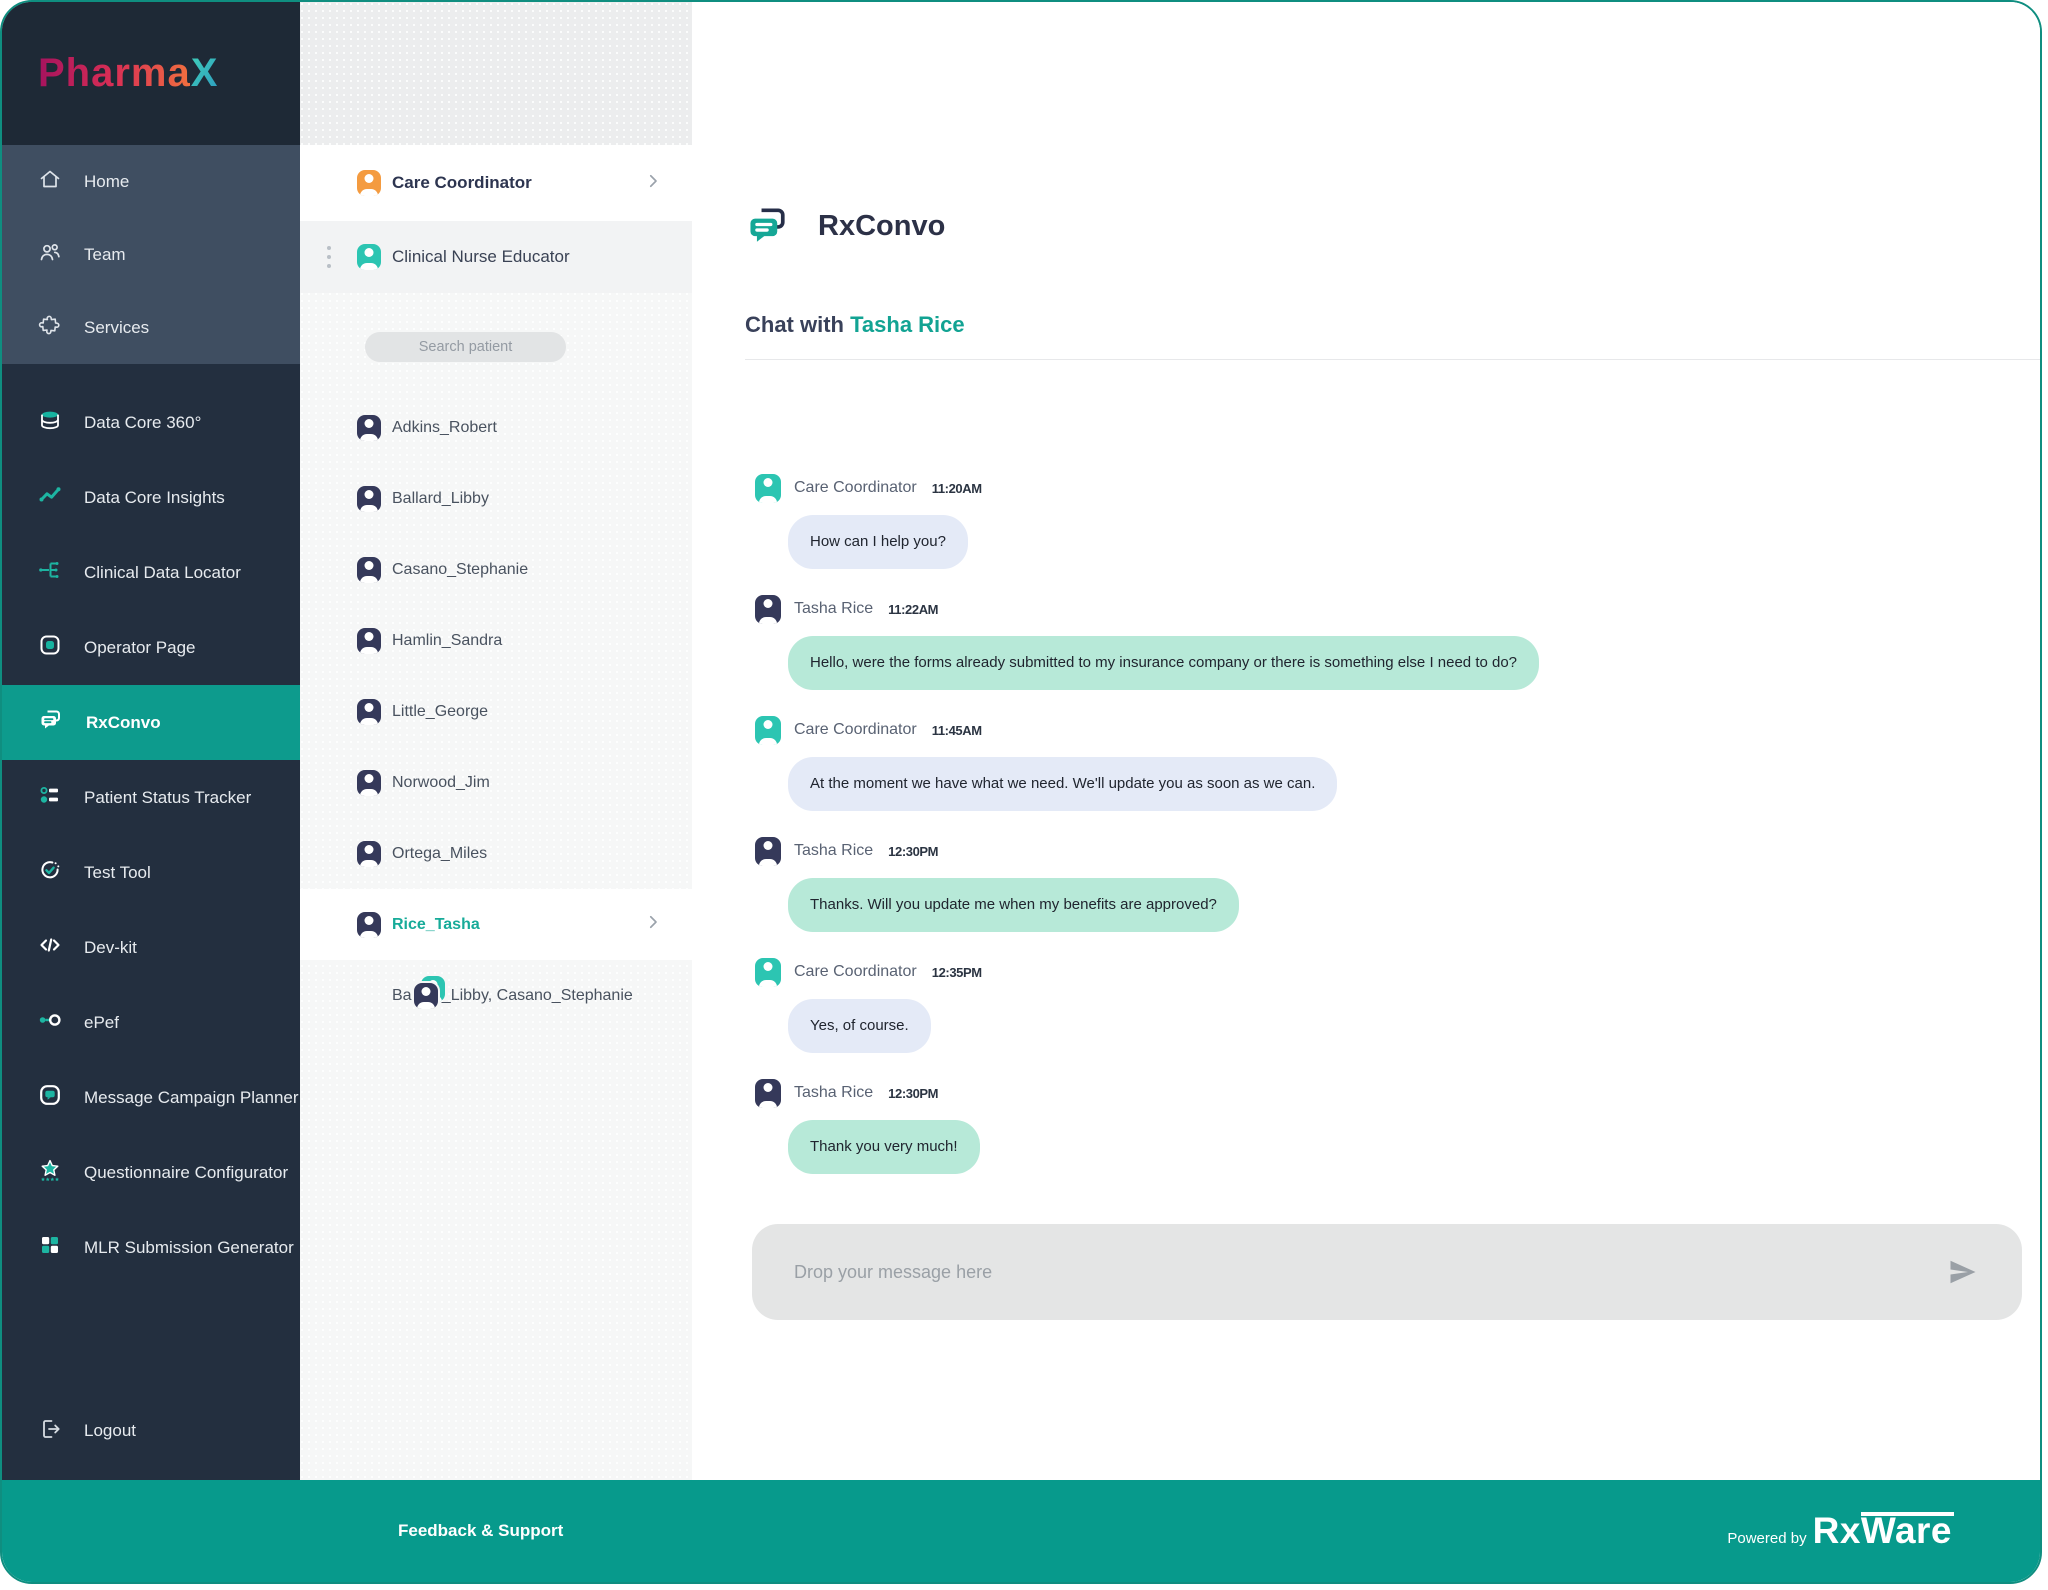 This screenshot has height=1590, width=2048. What do you see at coordinates (496, 782) in the screenshot?
I see `patient-item: Norwood_Jim` at bounding box center [496, 782].